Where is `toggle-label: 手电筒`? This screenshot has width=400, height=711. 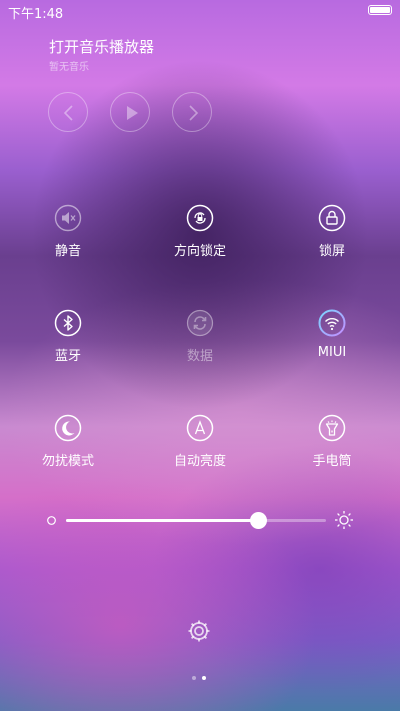
toggle-label: 手电筒 is located at coordinates (332, 461).